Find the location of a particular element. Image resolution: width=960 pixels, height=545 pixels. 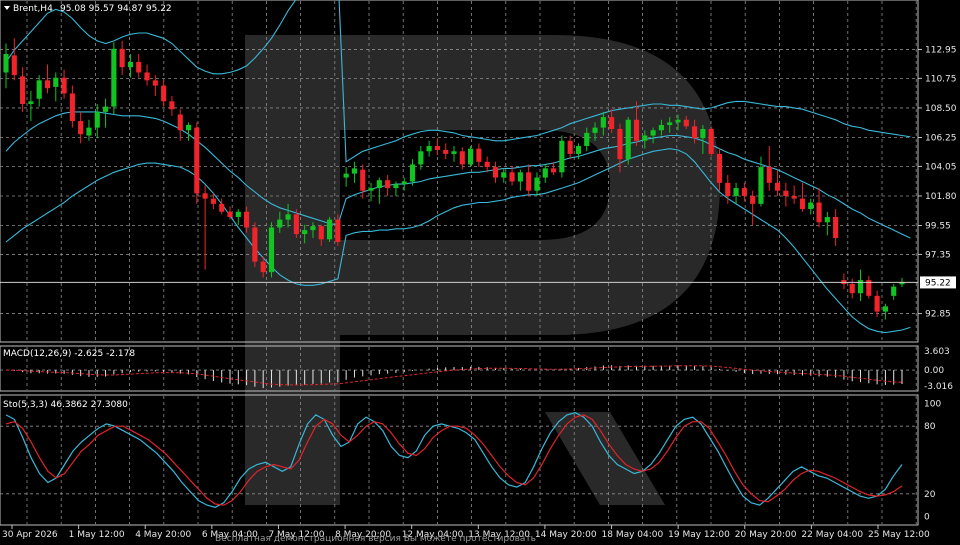

macd-pane: MACD(12,26,9) -2.625 -2.178 is located at coordinates (459, 368).